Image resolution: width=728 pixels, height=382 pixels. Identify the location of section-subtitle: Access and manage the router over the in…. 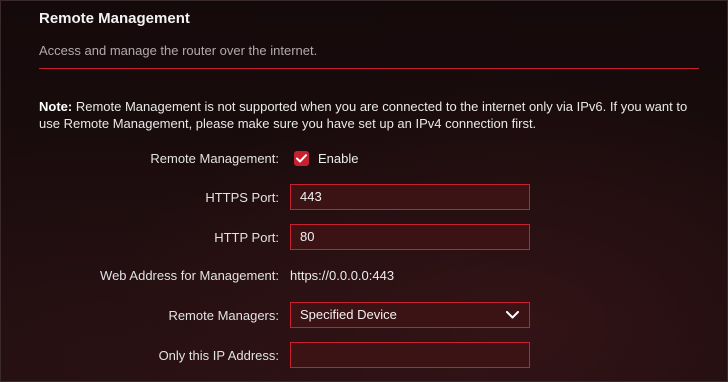
(178, 50).